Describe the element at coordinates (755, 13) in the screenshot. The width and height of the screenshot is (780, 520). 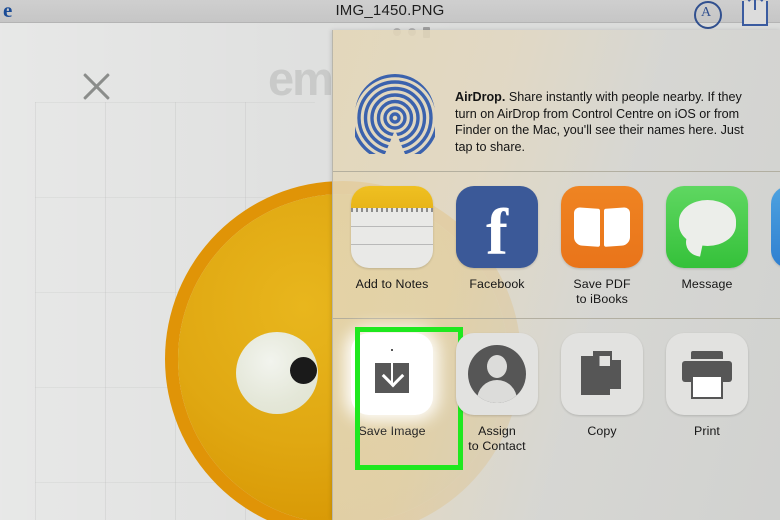
I see `share-box-arrow-up-icon` at that location.